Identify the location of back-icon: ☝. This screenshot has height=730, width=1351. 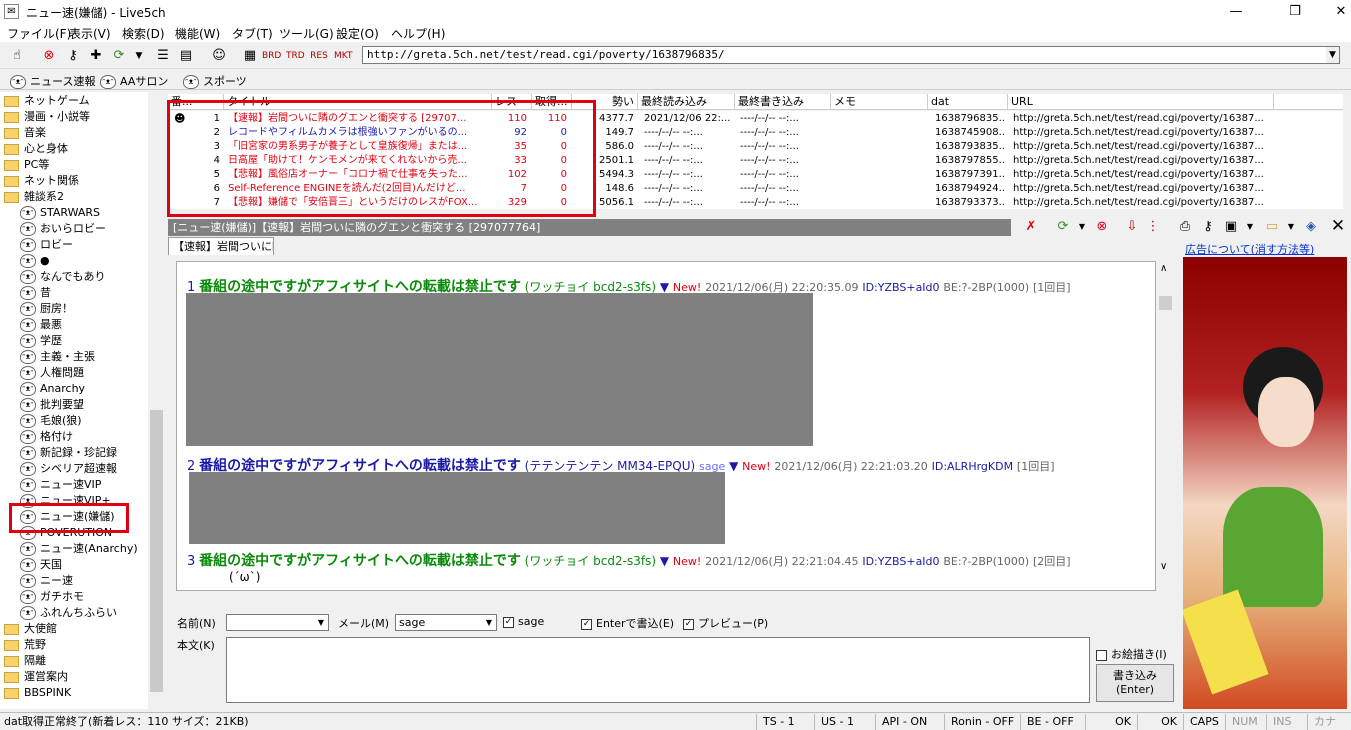
(17, 56).